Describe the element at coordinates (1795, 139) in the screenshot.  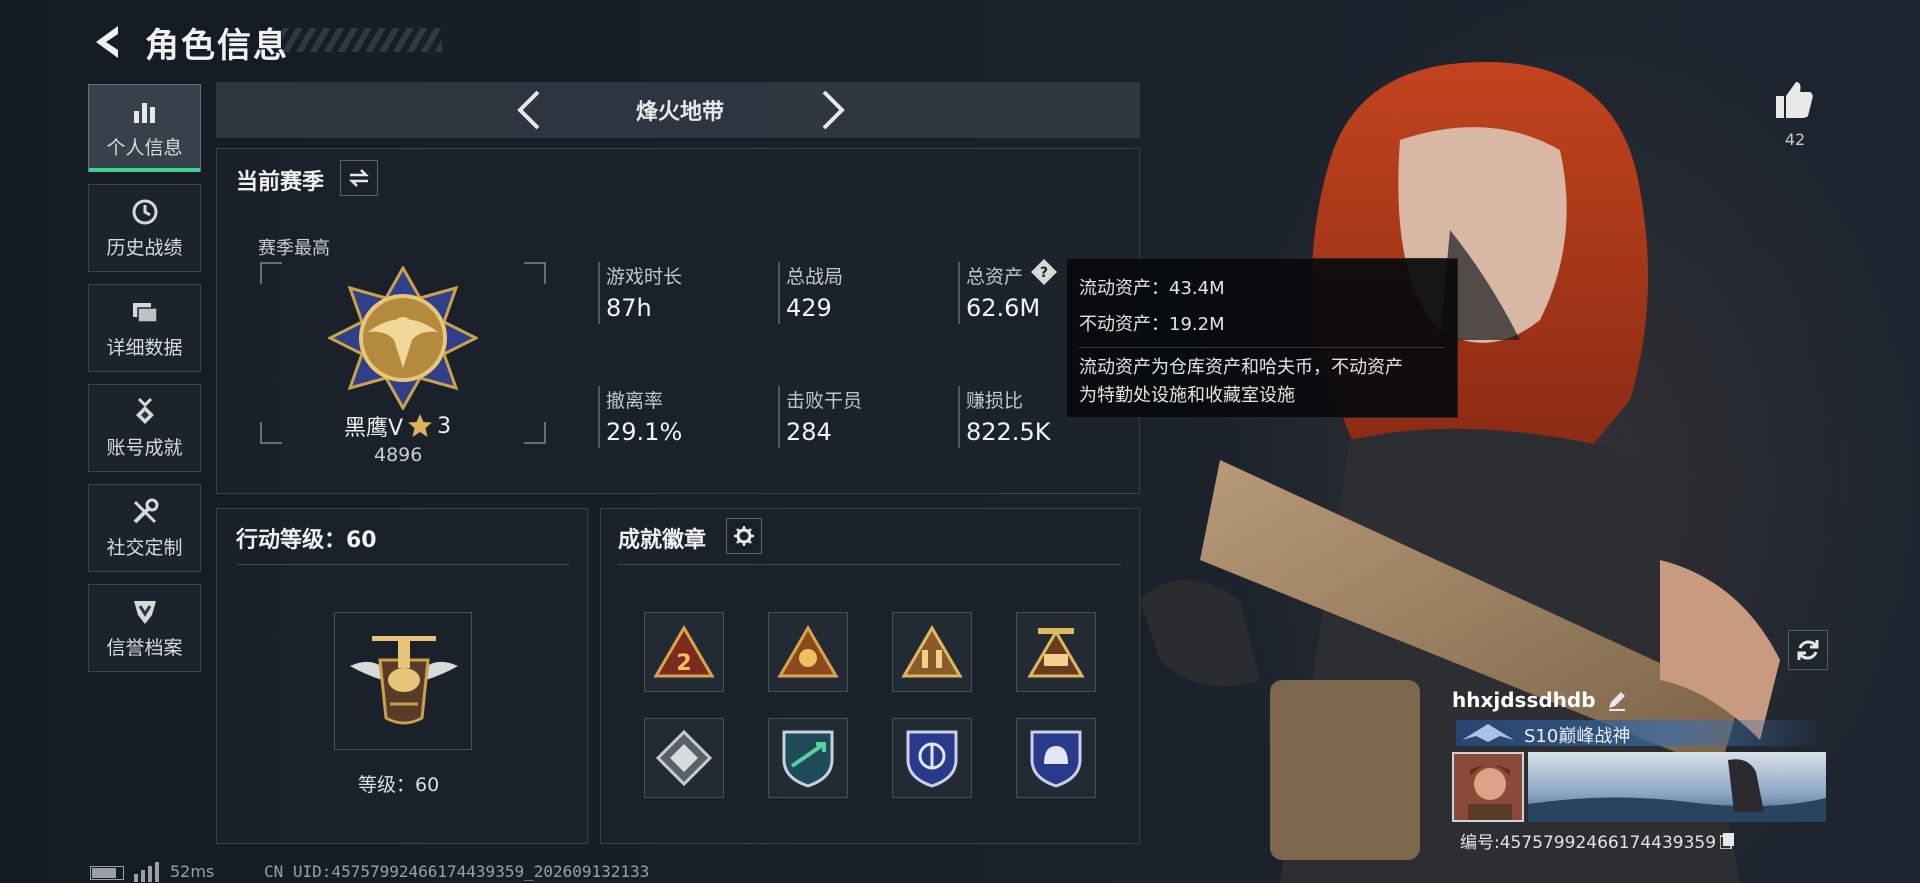
I see `like-count: 42` at that location.